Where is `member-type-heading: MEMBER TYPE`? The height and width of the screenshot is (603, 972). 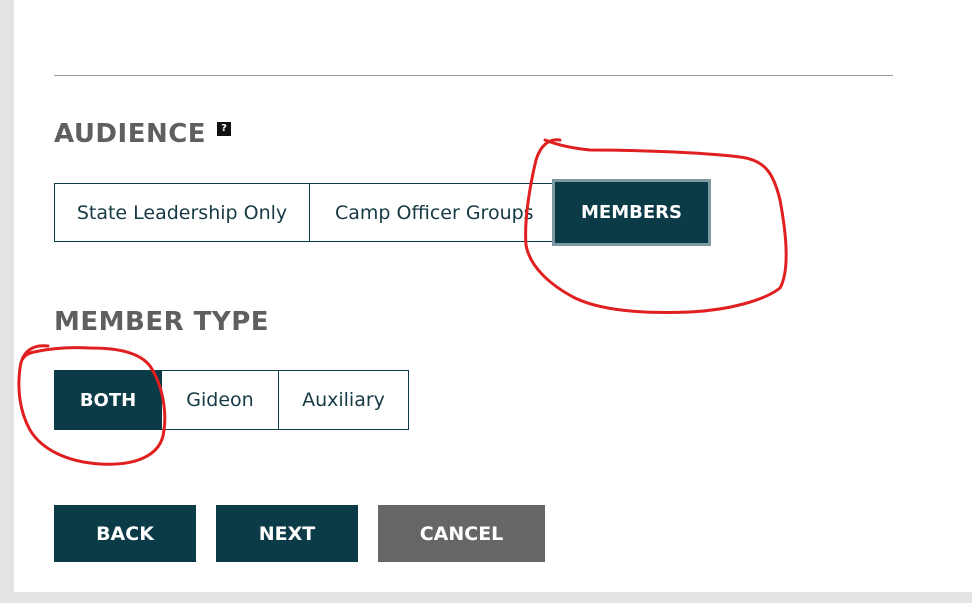
member-type-heading: MEMBER TYPE is located at coordinates (162, 322).